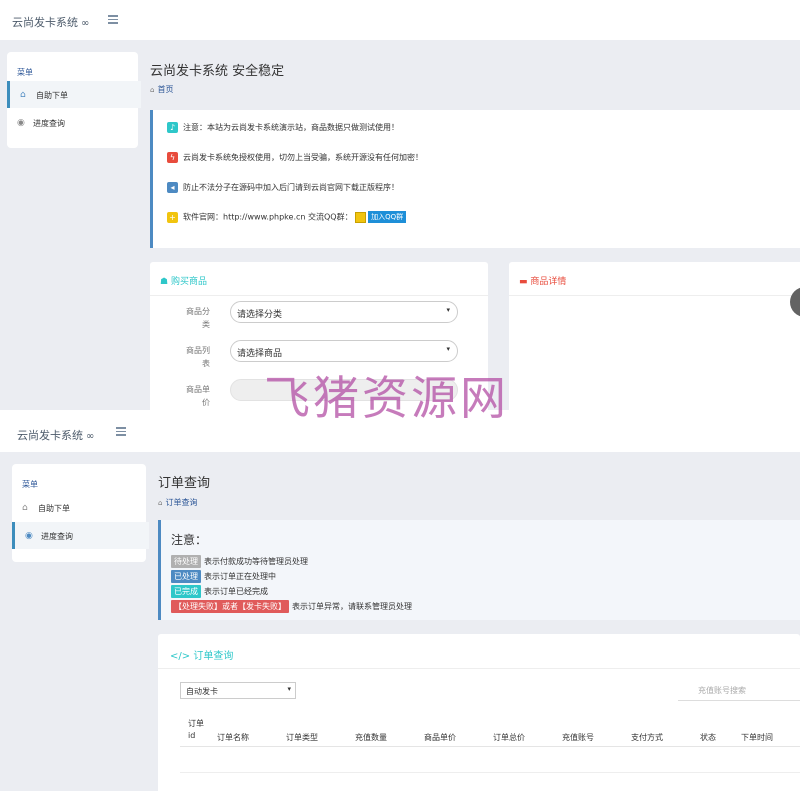  Describe the element at coordinates (230, 606) in the screenshot. I see `status-badge: 【处理失败】或者【发卡失败】` at that location.